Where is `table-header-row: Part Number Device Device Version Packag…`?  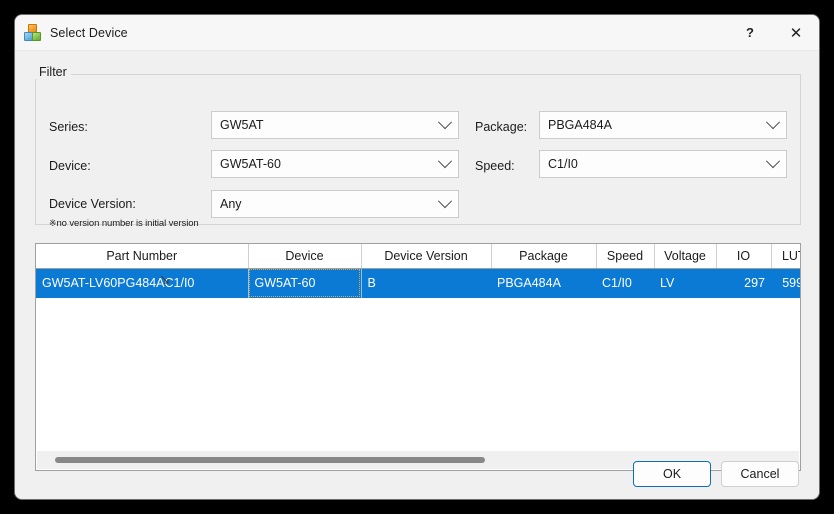
table-header-row: Part Number Device Device Version Packag… is located at coordinates (418, 256).